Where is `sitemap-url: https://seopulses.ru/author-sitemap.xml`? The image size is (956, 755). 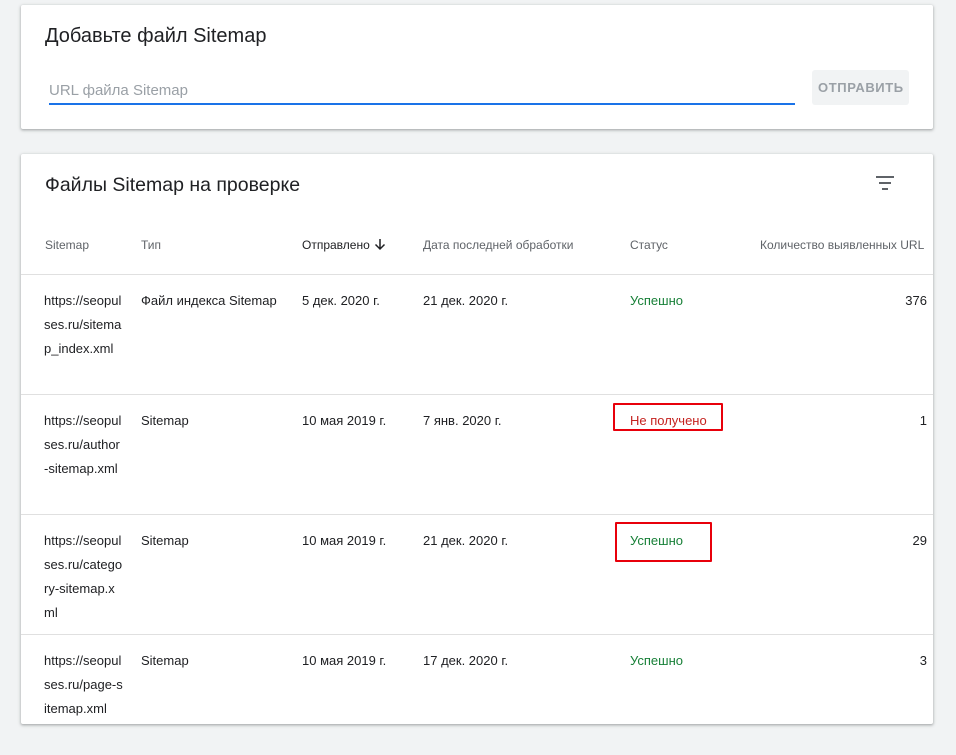
sitemap-url: https://seopulses.ru/author-sitemap.xml is located at coordinates (83, 444).